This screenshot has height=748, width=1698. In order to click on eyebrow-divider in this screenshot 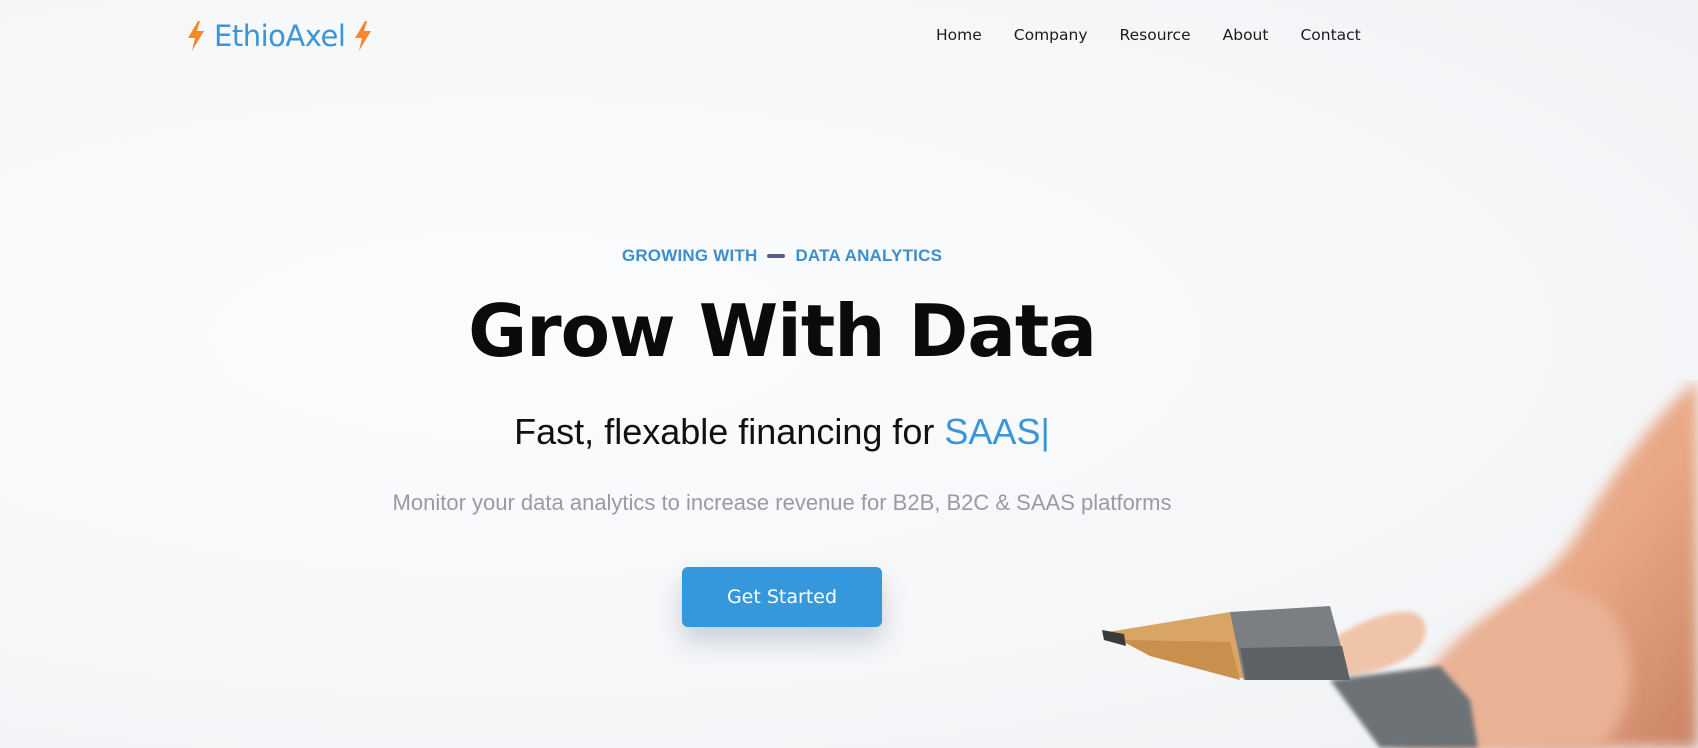, I will do `click(776, 256)`.